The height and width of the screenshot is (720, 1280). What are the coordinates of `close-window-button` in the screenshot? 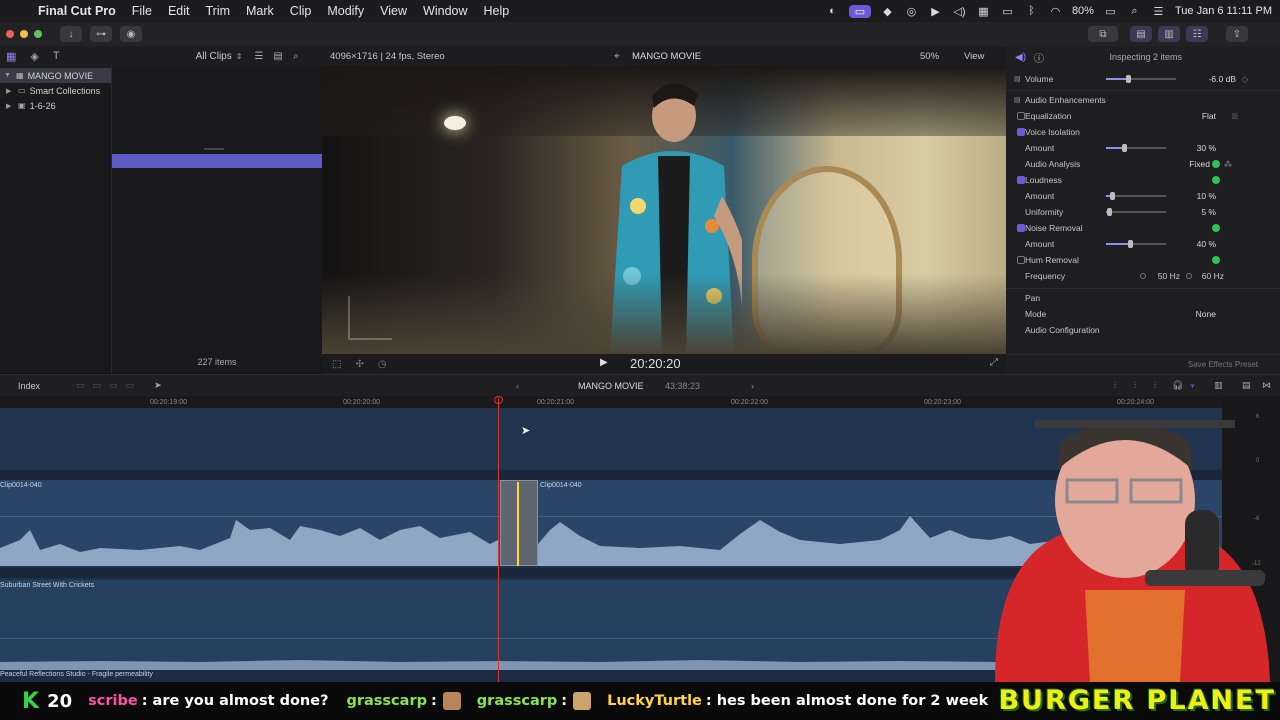 It's located at (10, 34).